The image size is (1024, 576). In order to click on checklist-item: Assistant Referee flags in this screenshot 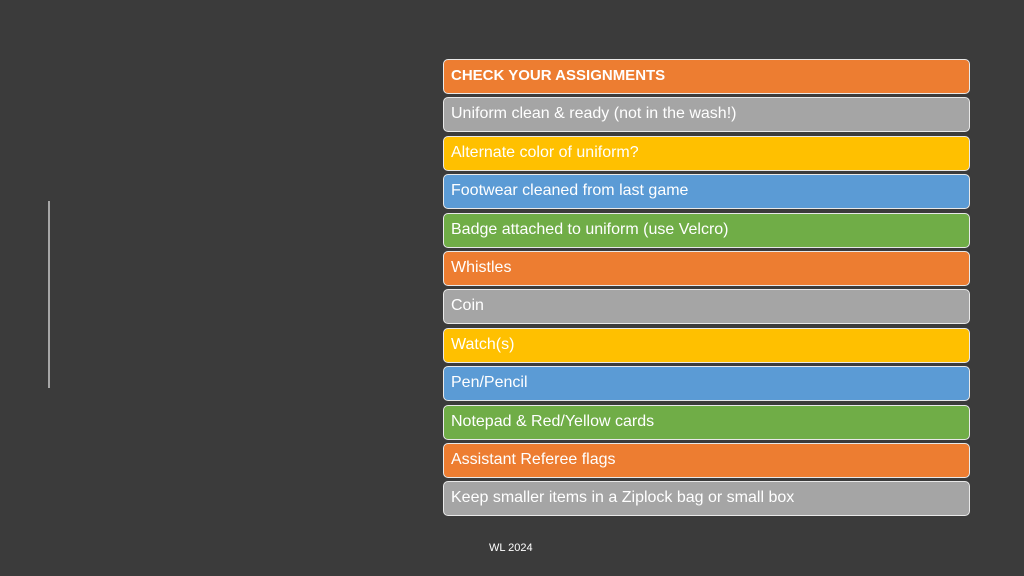, I will do `click(706, 460)`.